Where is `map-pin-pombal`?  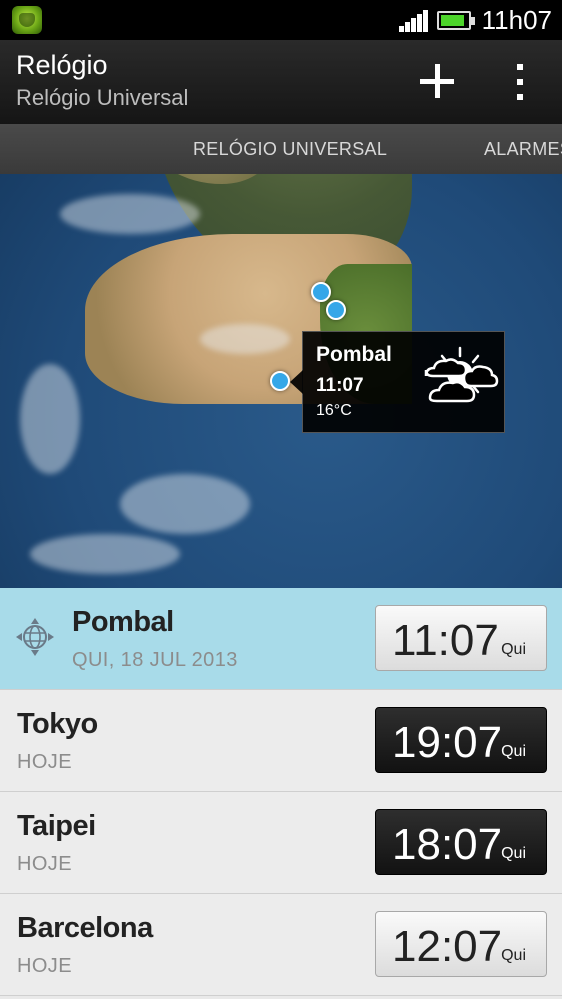
map-pin-pombal is located at coordinates (280, 381).